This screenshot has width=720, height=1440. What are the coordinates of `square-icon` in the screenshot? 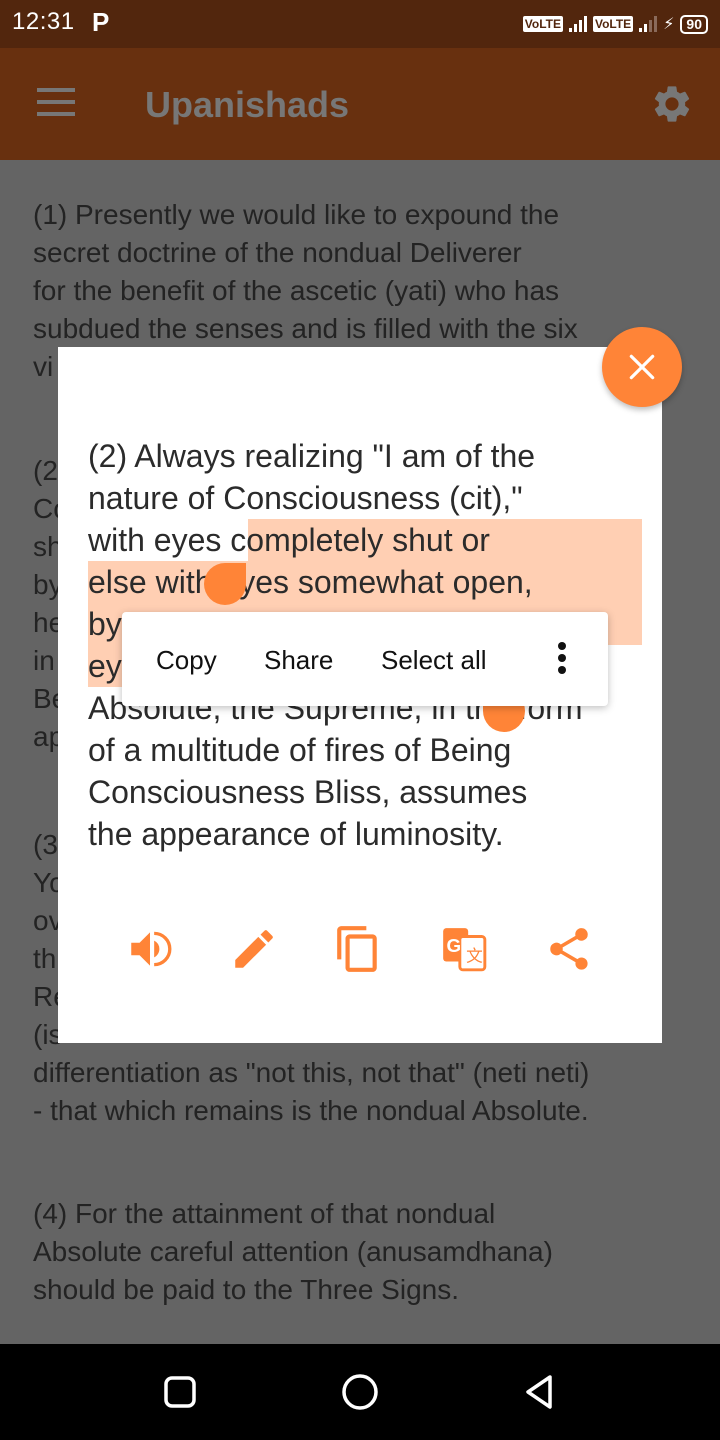 It's located at (180, 1392).